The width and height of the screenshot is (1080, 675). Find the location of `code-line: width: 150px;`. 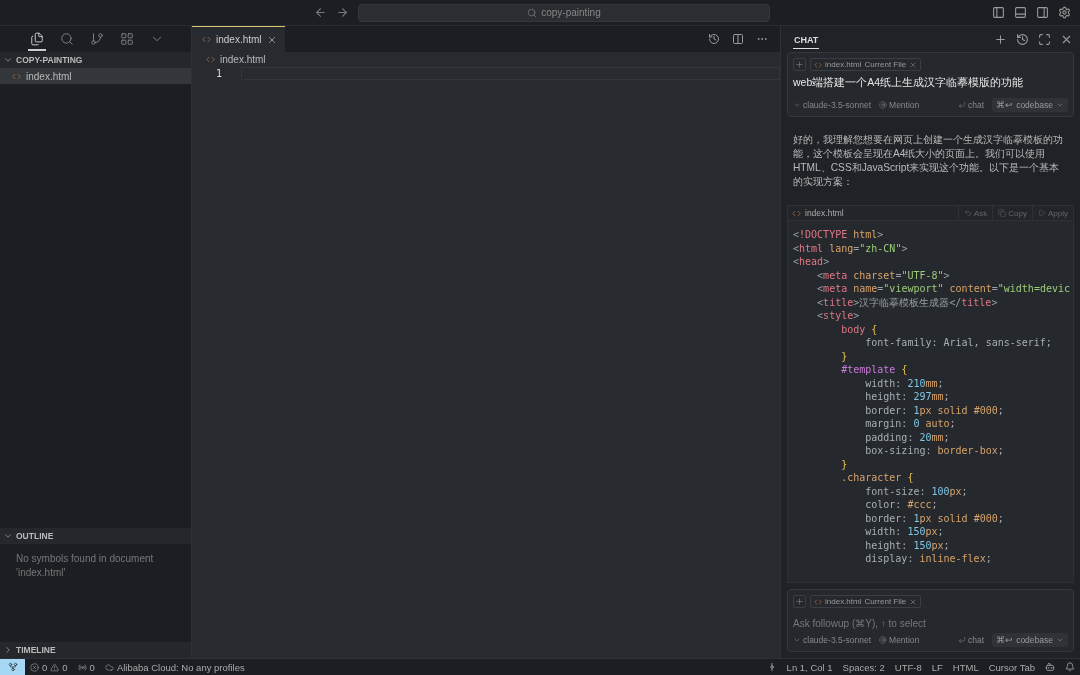

code-line: width: 150px; is located at coordinates (904, 532).